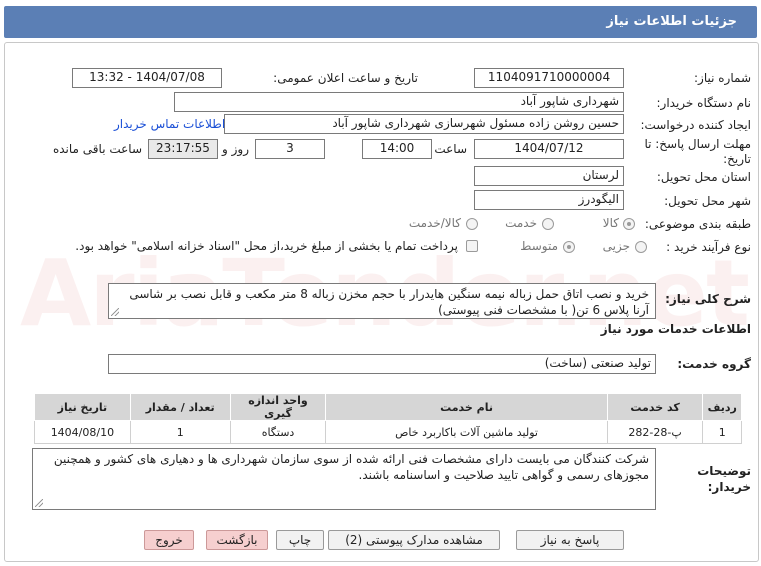 This screenshot has width=761, height=566. What do you see at coordinates (549, 149) in the screenshot?
I see `deadline-date-field: 1404/07/12` at bounding box center [549, 149].